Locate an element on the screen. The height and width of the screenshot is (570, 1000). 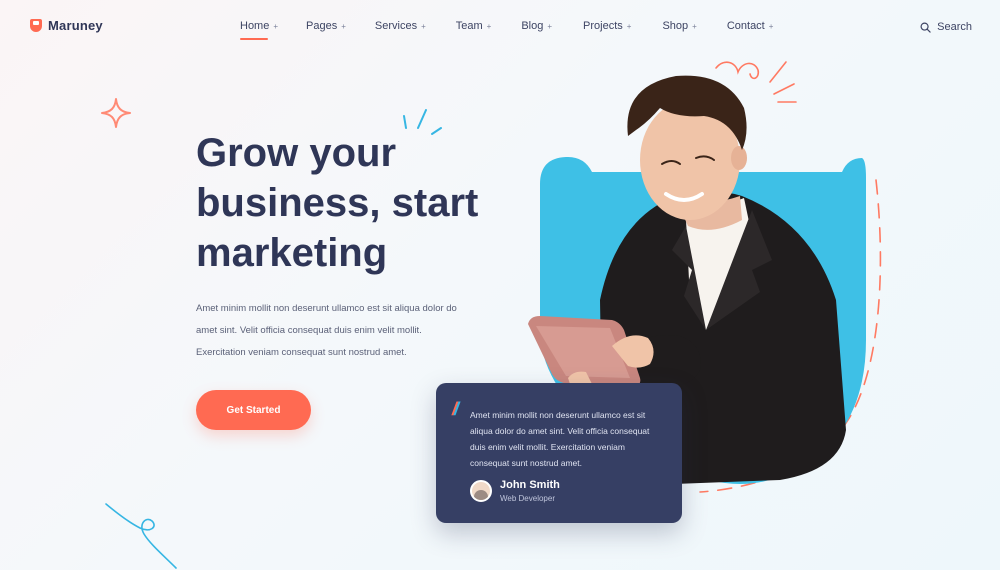
search-button: Search is located at coordinates (946, 27).